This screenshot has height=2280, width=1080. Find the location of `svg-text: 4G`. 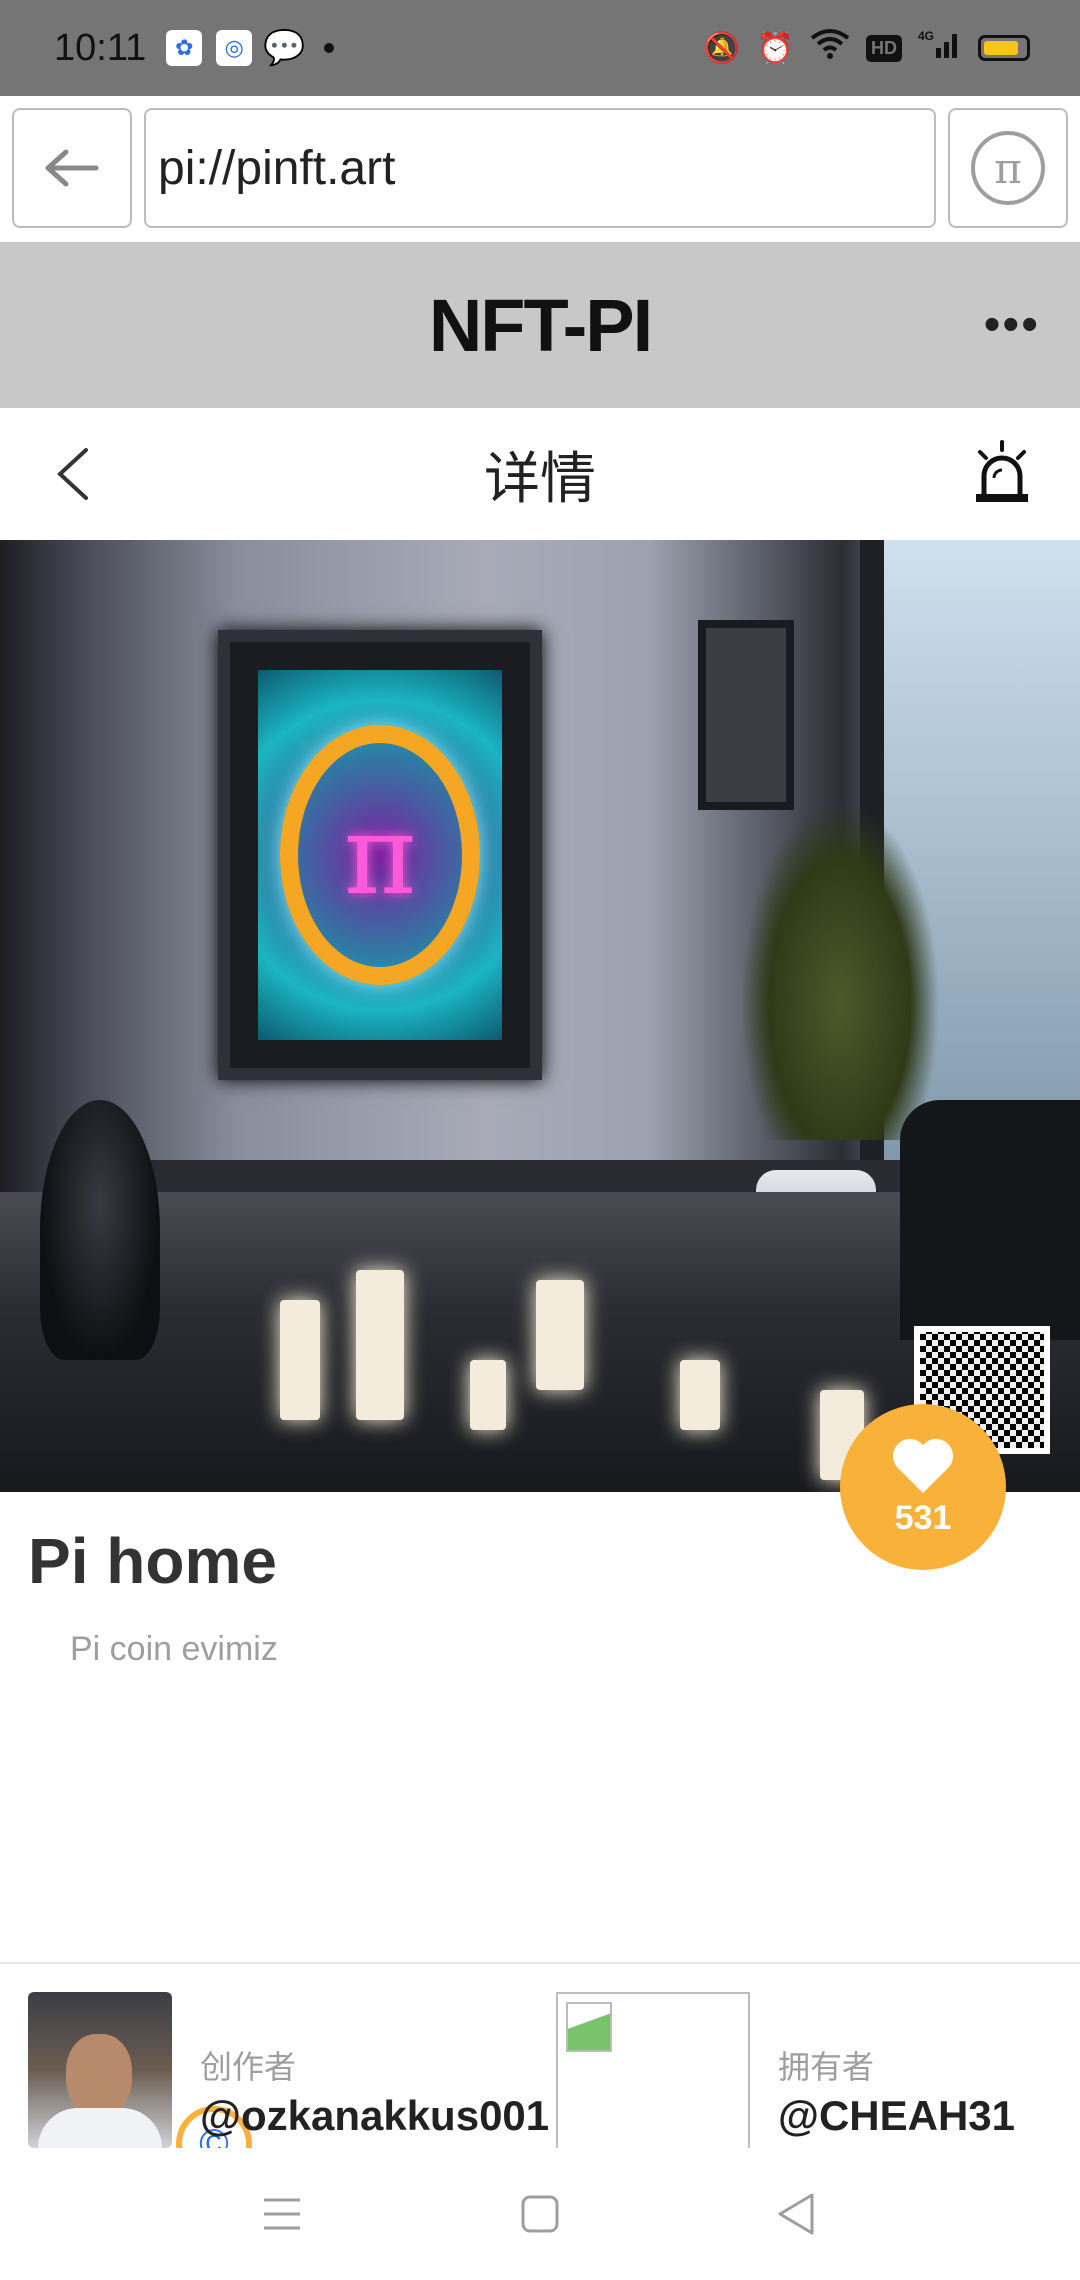

svg-text: 4G is located at coordinates (926, 36).